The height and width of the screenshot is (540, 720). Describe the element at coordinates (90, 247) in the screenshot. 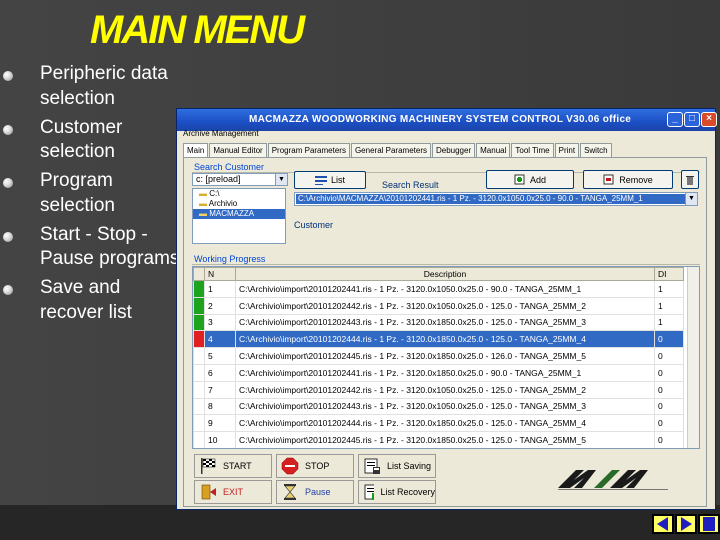

I see `bullet-item: Start - Stop - Pause programs` at that location.